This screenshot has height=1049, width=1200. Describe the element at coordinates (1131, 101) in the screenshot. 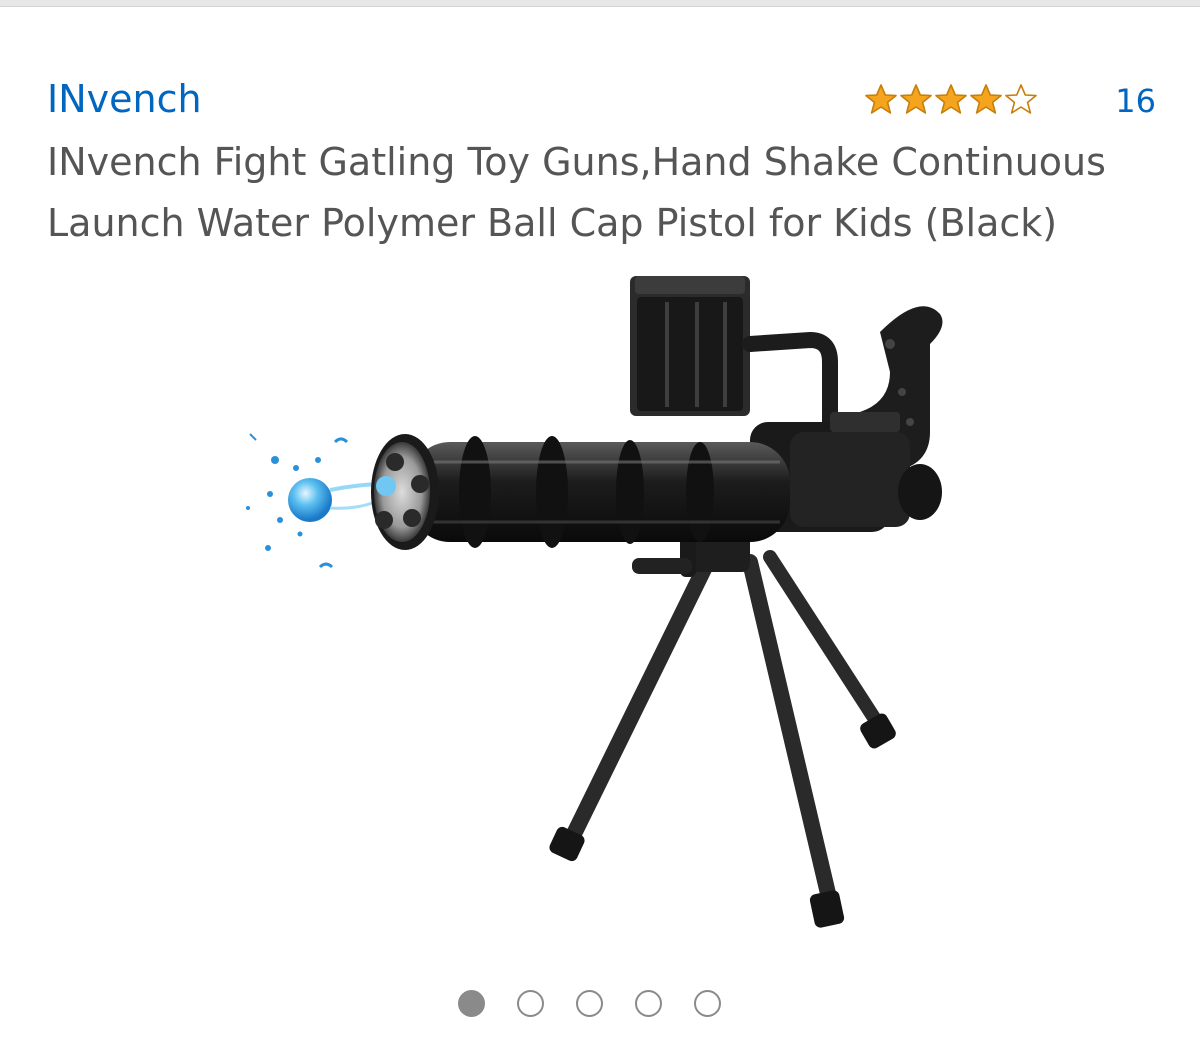

I see `review-count-link: 16` at that location.